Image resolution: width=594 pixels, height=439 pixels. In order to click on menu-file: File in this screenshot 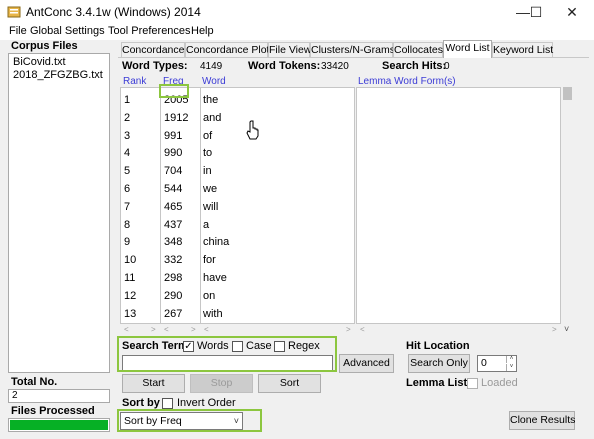, I will do `click(18, 31)`.